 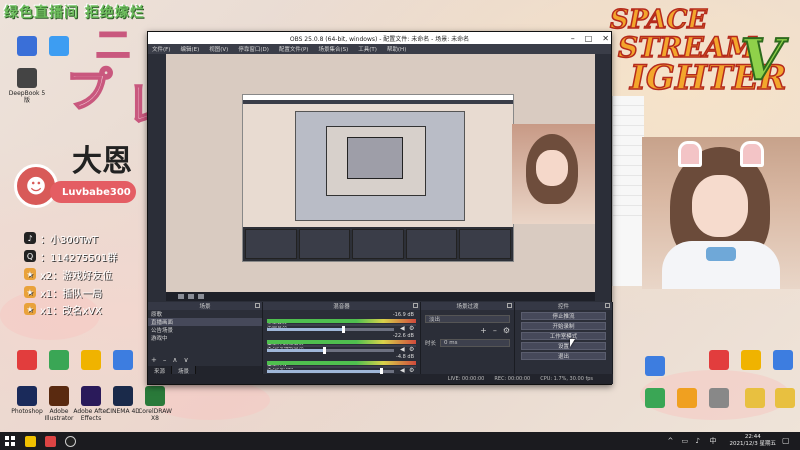 I want to click on start-button, so click(x=10, y=441).